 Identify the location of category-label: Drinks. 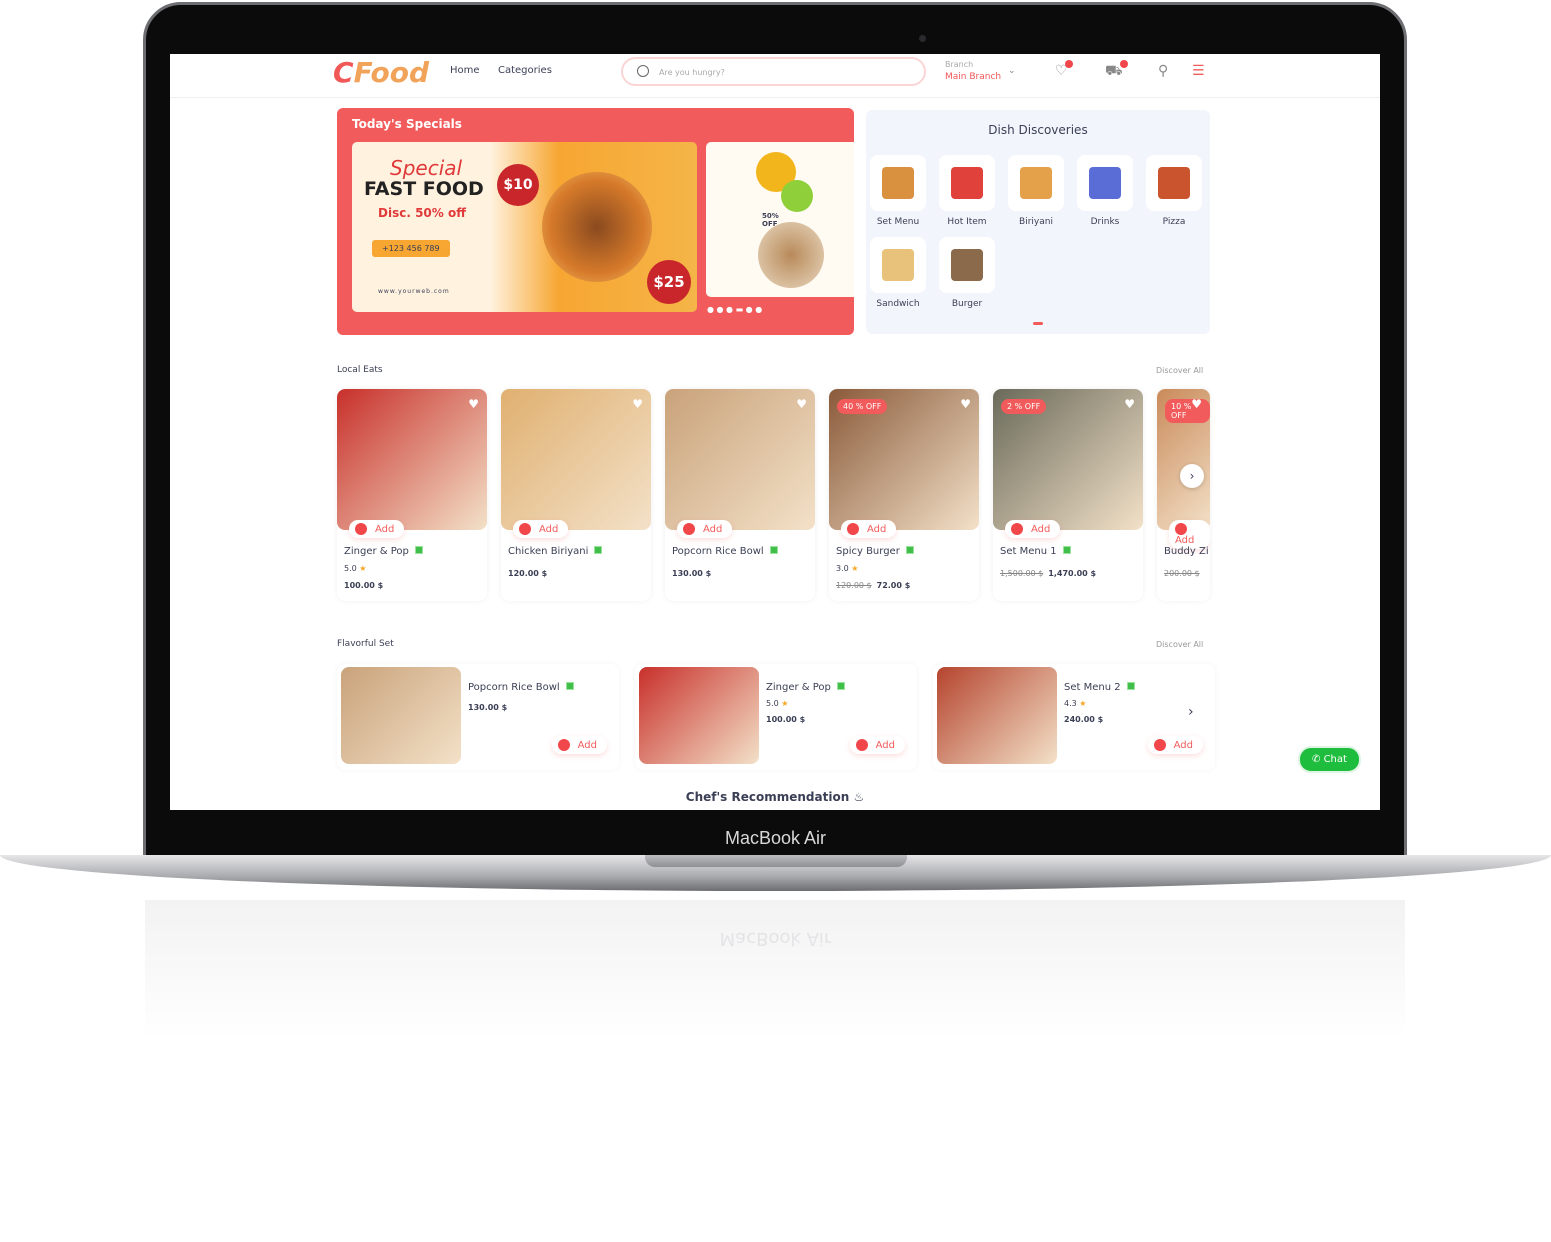
(1105, 222).